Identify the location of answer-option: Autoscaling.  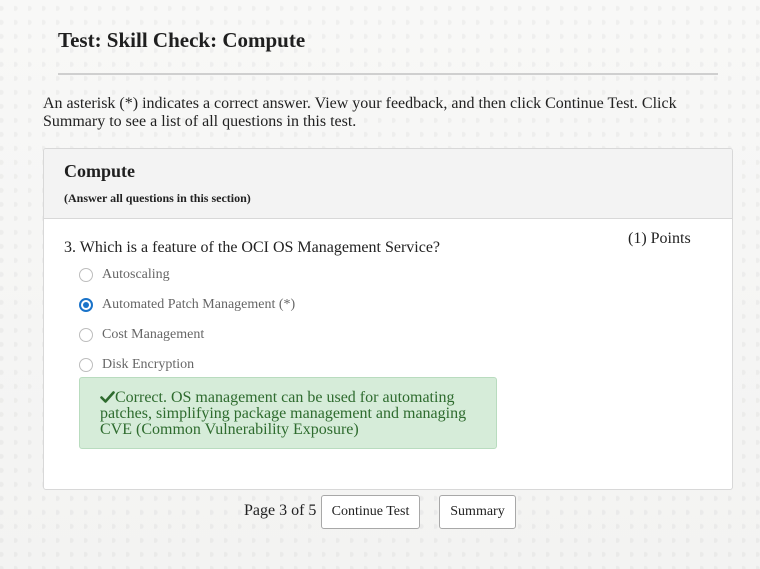
(124, 275).